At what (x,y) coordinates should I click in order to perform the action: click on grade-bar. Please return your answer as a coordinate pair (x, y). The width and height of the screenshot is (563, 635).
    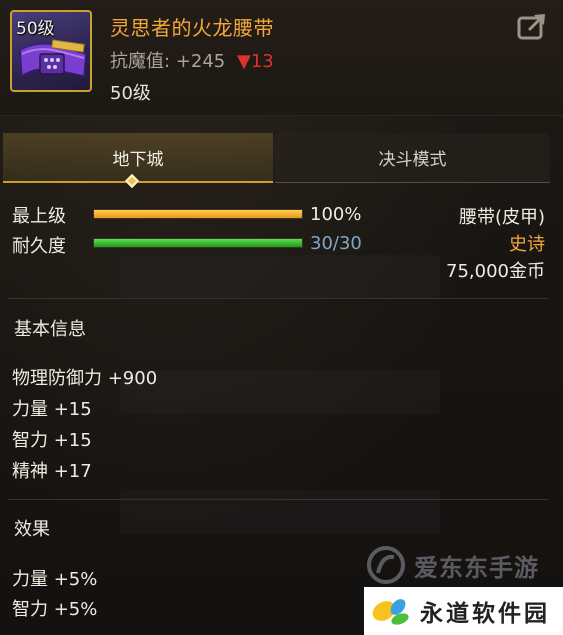
    Looking at the image, I should click on (198, 214).